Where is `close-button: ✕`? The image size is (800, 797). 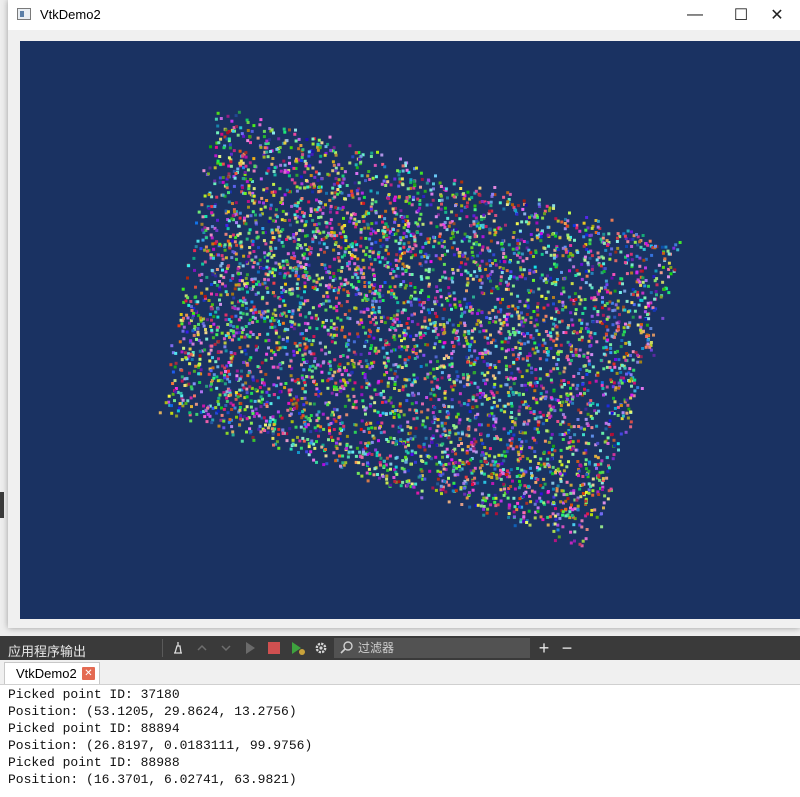
close-button: ✕ is located at coordinates (777, 15).